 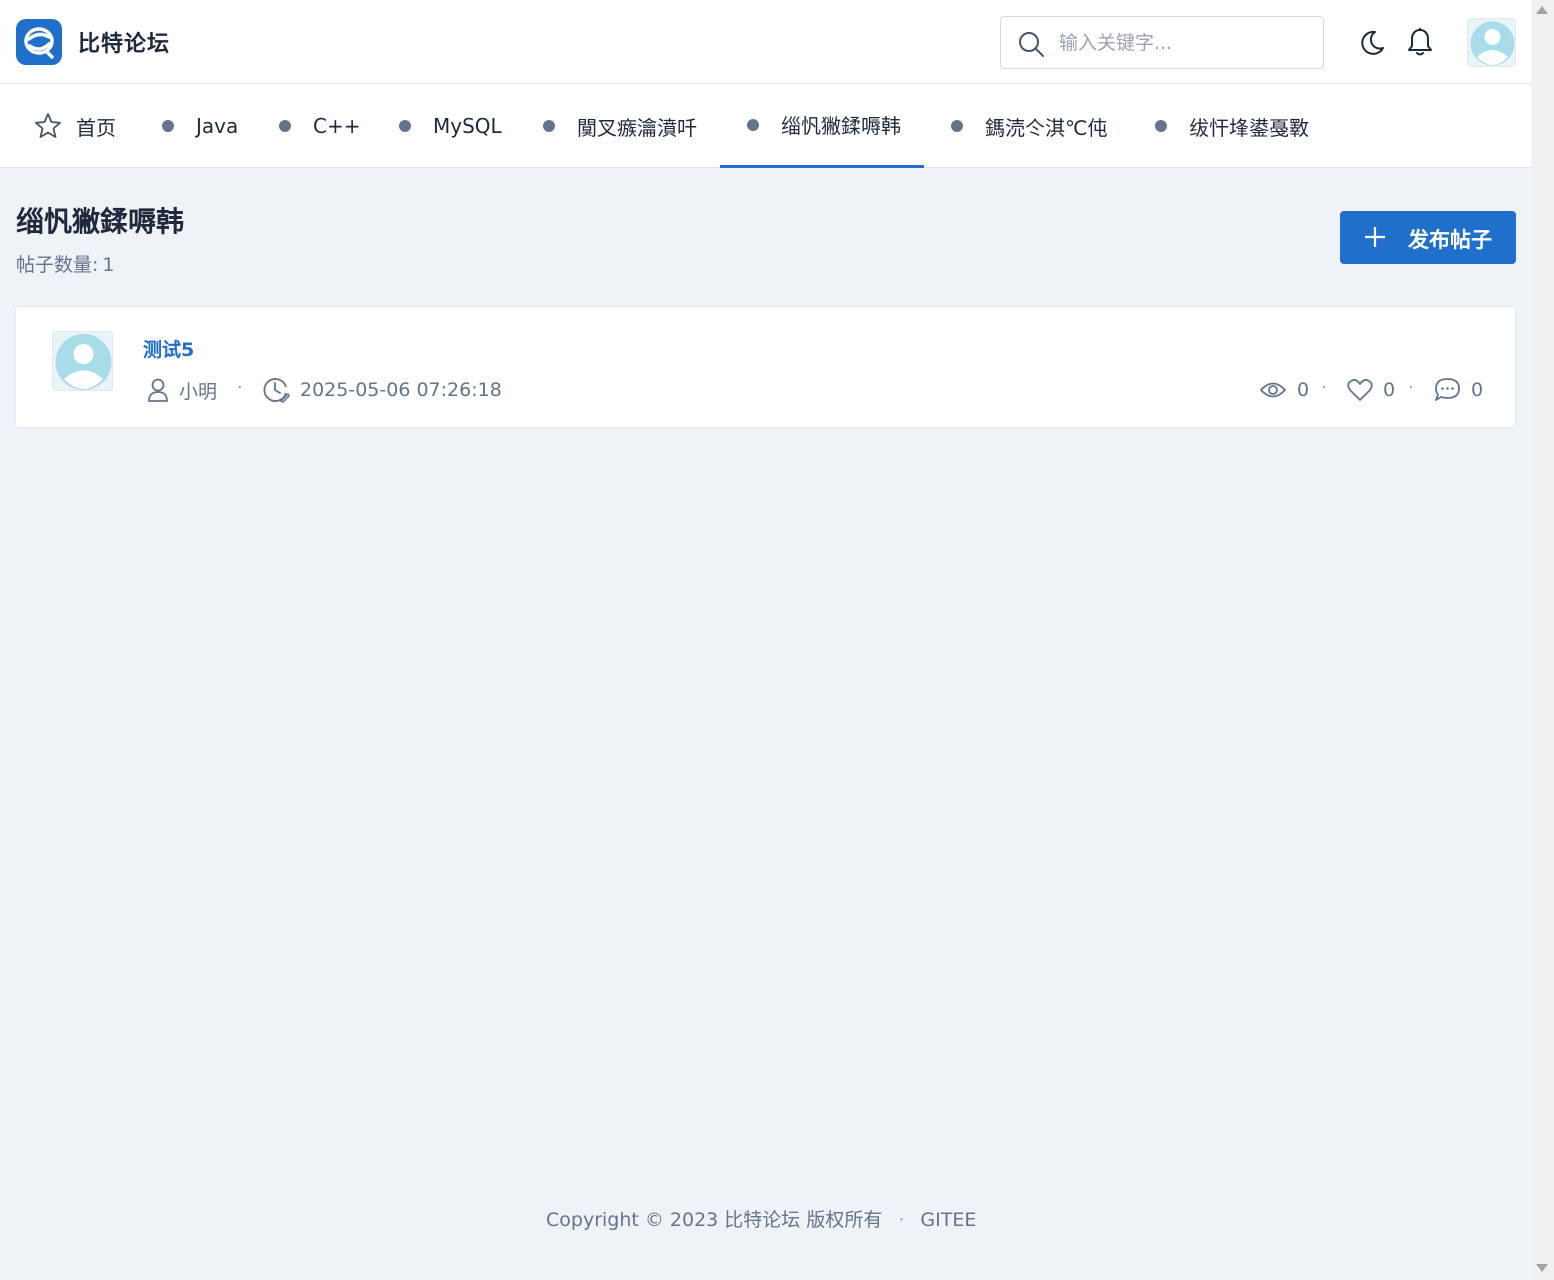 I want to click on clock-icon, so click(x=276, y=390).